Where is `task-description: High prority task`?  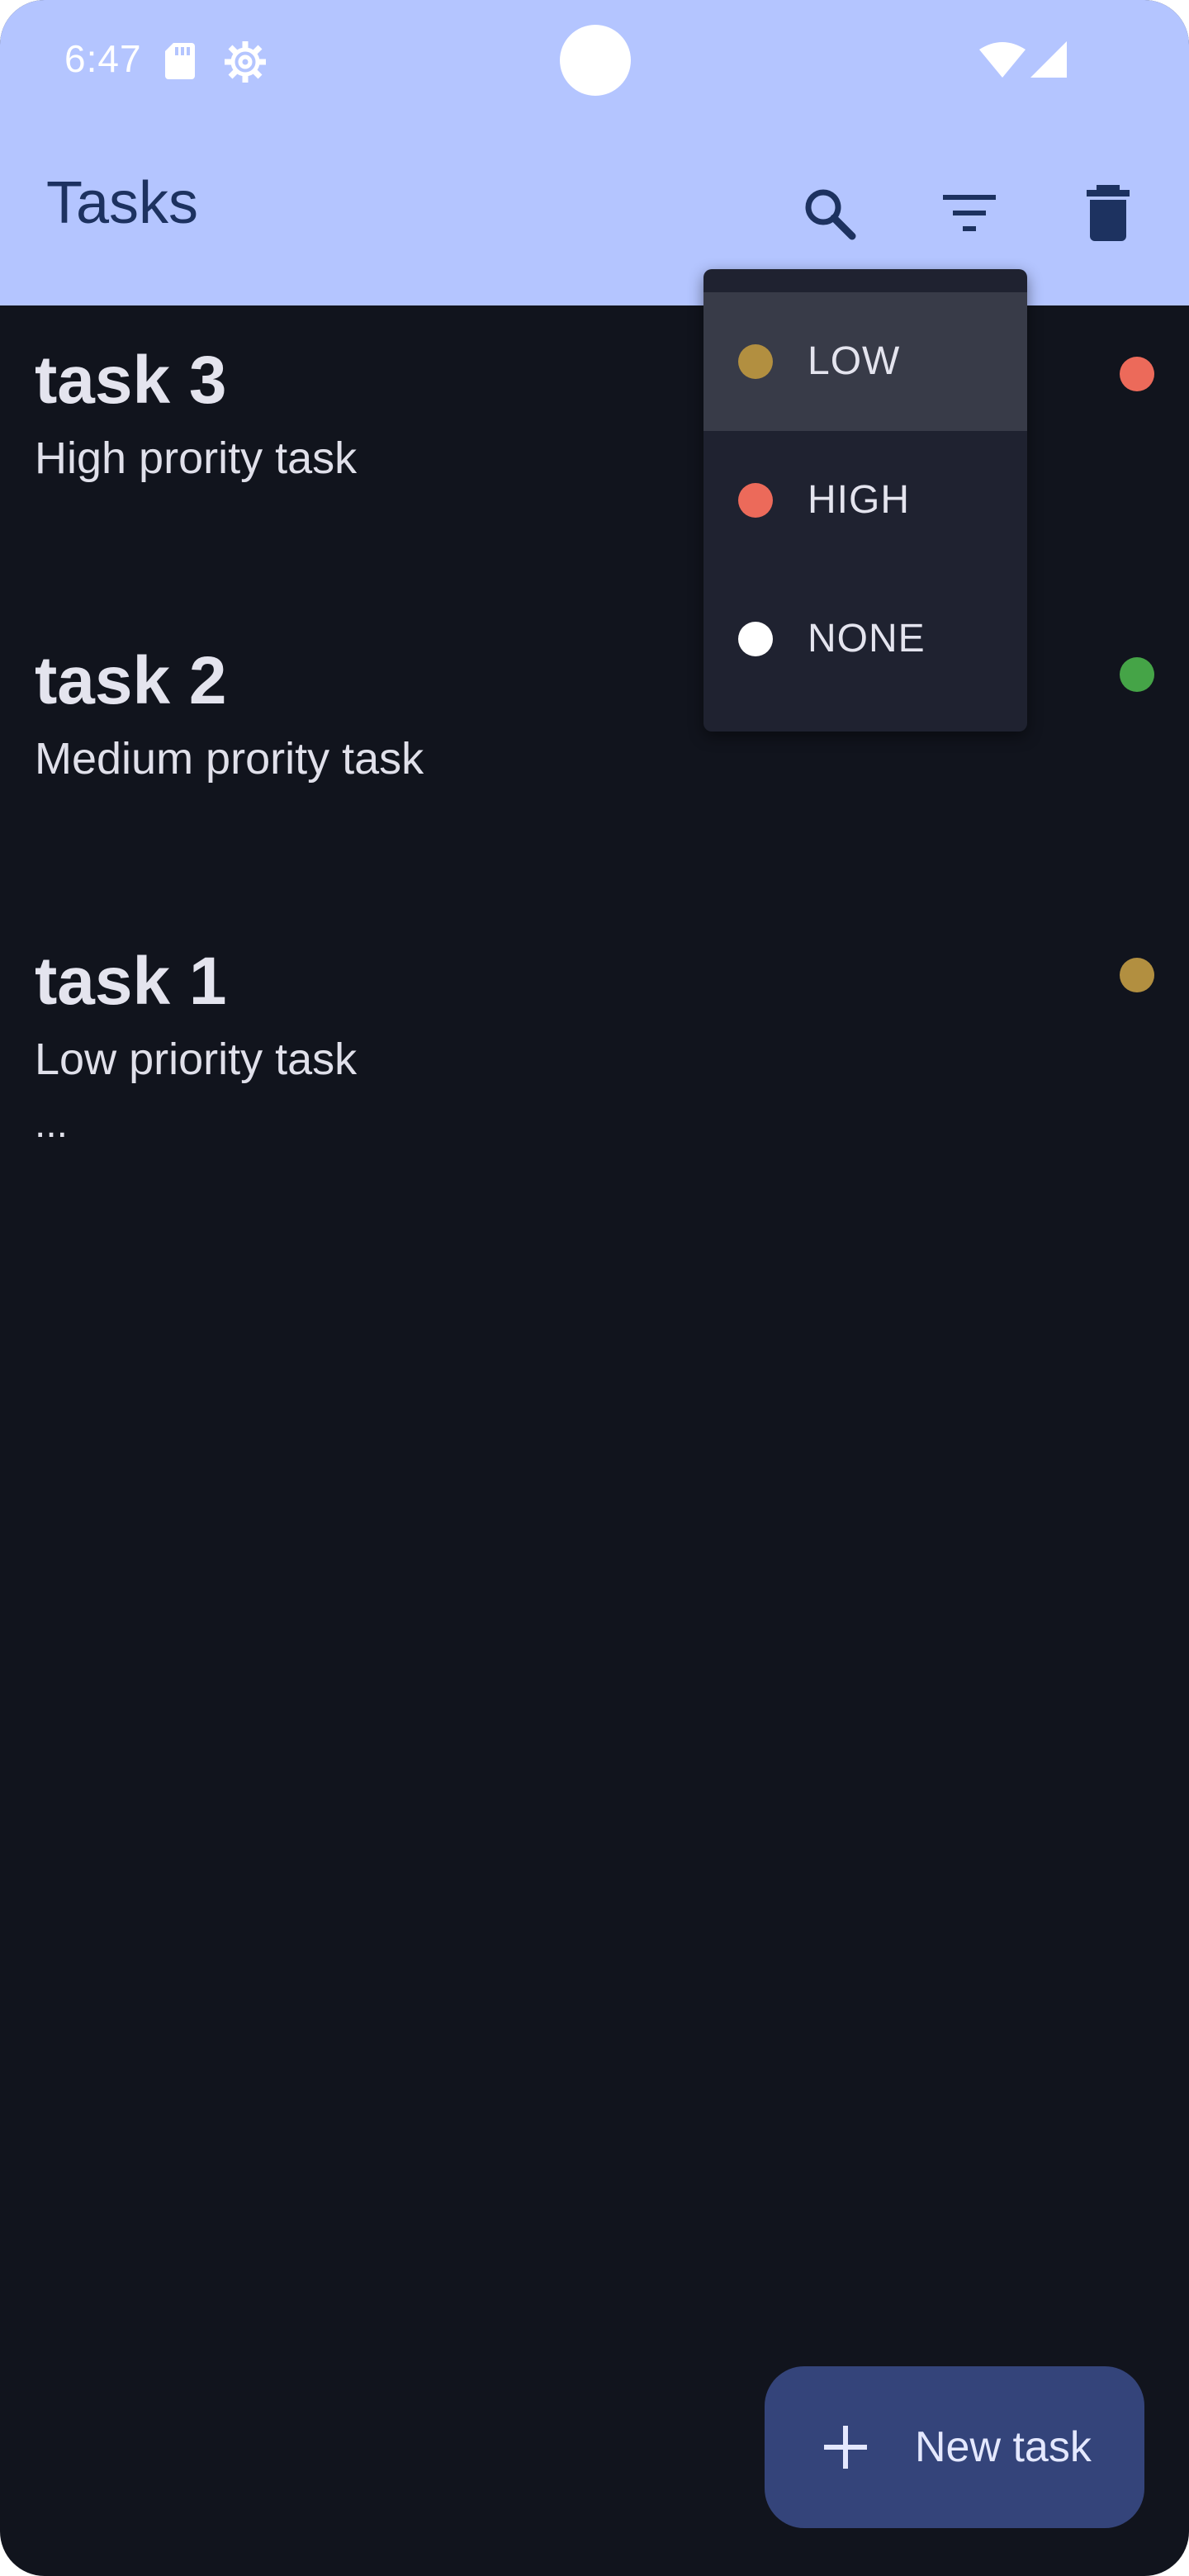
task-description: High prority task is located at coordinates (196, 458).